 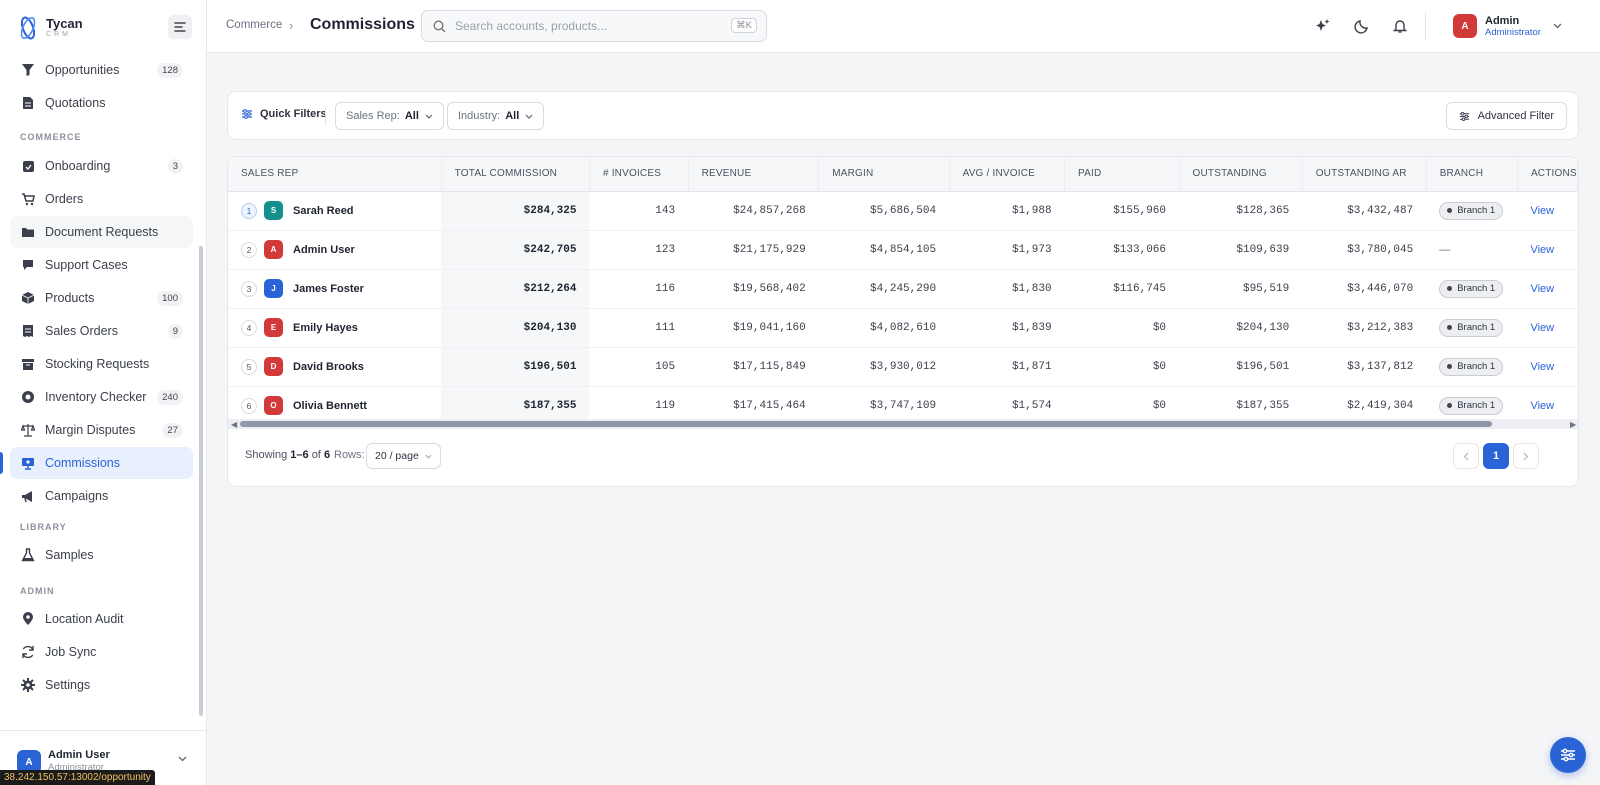 I want to click on sidebar-collapse-button, so click(x=180, y=27).